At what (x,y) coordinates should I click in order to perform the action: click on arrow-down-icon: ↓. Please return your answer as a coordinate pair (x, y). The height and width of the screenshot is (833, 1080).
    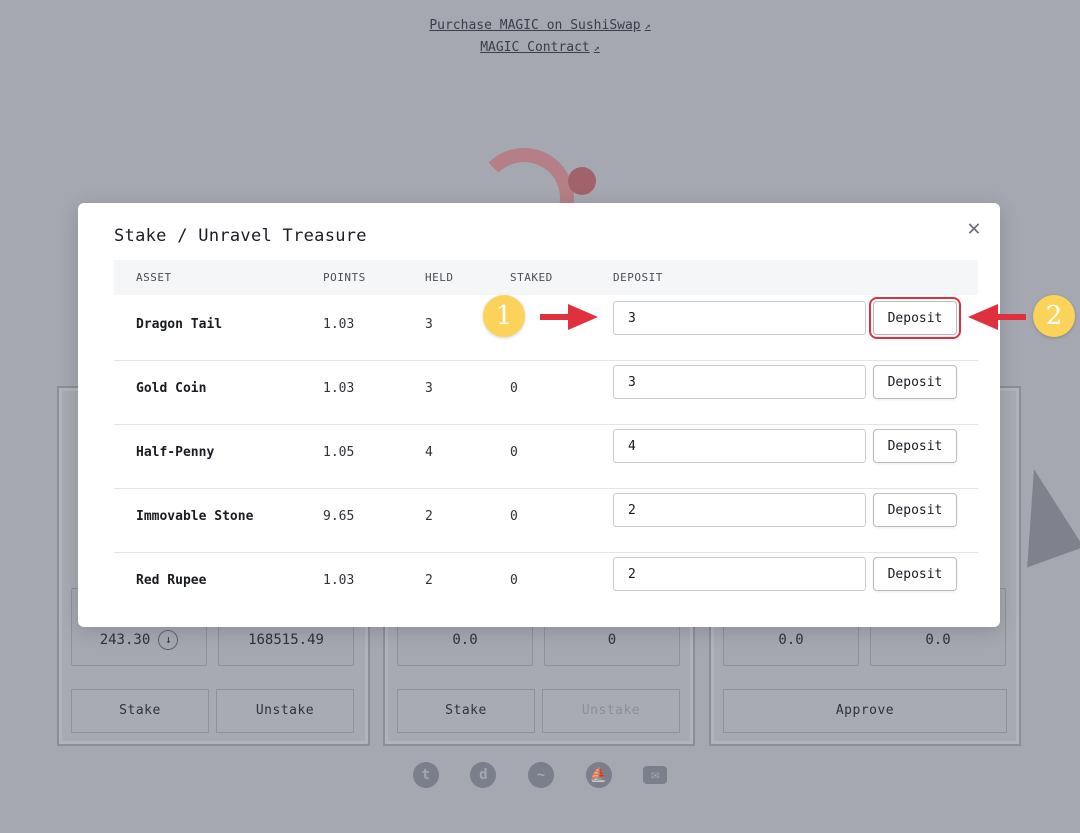
    Looking at the image, I should click on (168, 640).